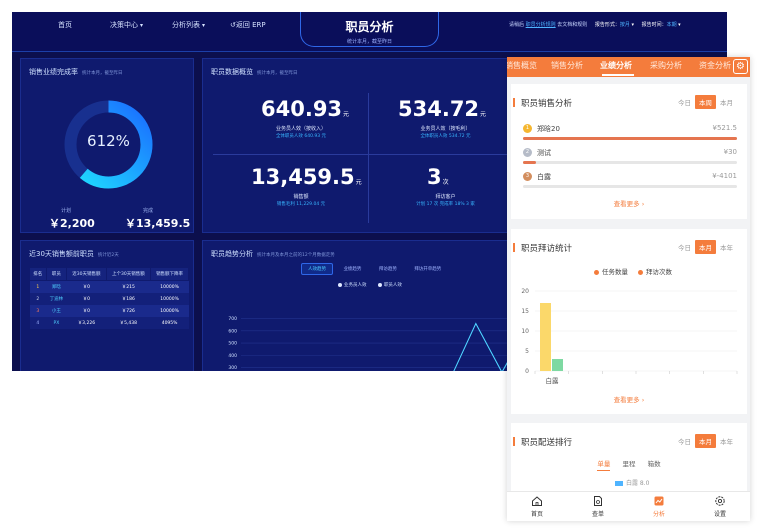 The width and height of the screenshot is (762, 529). Describe the element at coordinates (108, 141) in the screenshot. I see `donut-percent: 612%` at that location.